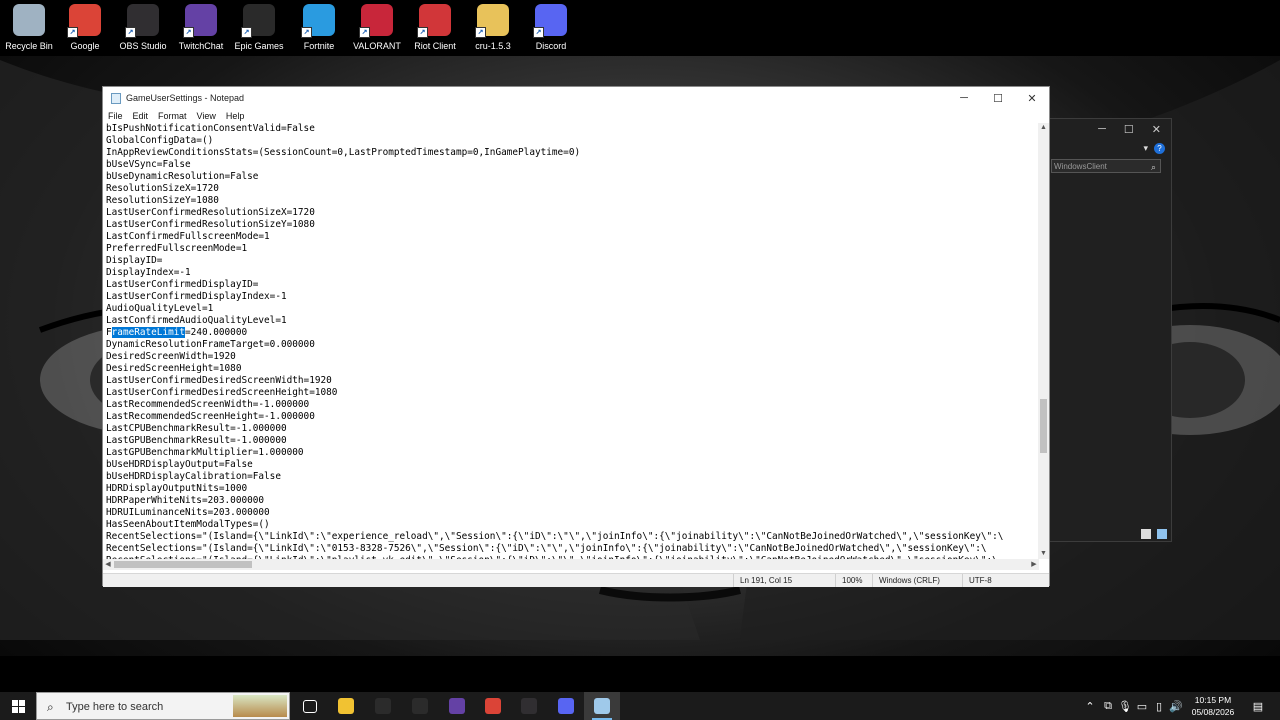 This screenshot has height=720, width=1280. What do you see at coordinates (1129, 129) in the screenshot?
I see `maximize-icon: ☐` at bounding box center [1129, 129].